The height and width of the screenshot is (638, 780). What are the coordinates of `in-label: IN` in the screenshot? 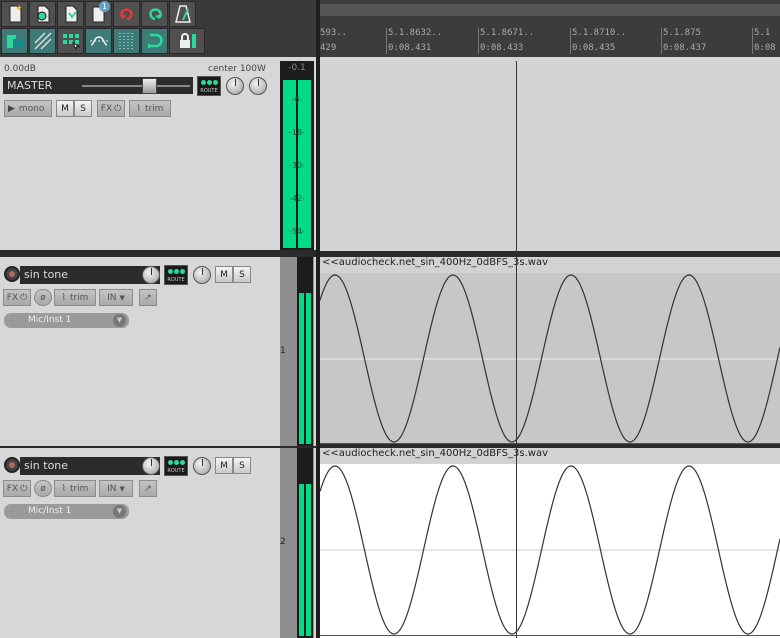 It's located at (112, 488).